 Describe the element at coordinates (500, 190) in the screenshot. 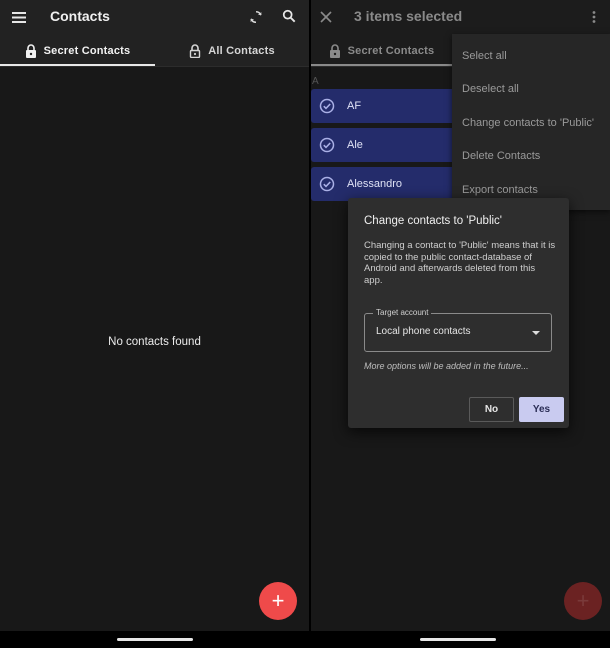

I see `menu-item-export-contacts: Export contacts` at that location.